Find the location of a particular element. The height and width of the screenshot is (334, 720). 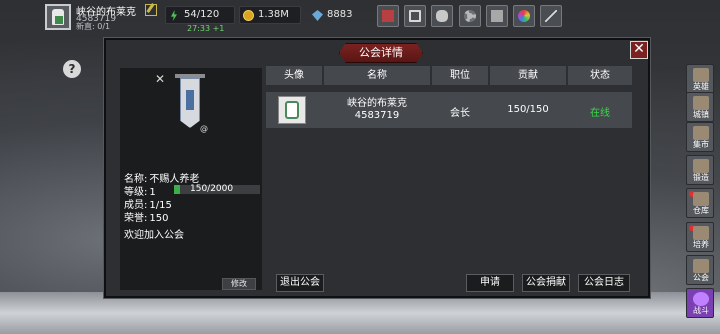

gem-value: 8883 is located at coordinates (340, 14).